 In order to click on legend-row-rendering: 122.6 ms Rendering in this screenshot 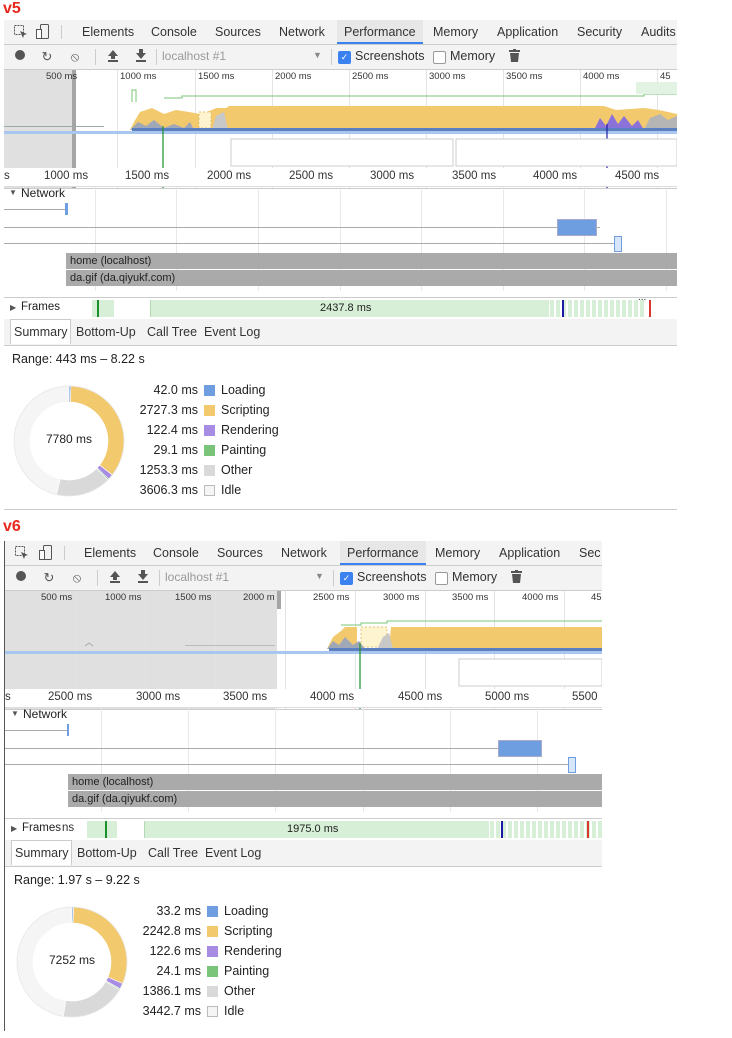, I will do `click(227, 952)`.